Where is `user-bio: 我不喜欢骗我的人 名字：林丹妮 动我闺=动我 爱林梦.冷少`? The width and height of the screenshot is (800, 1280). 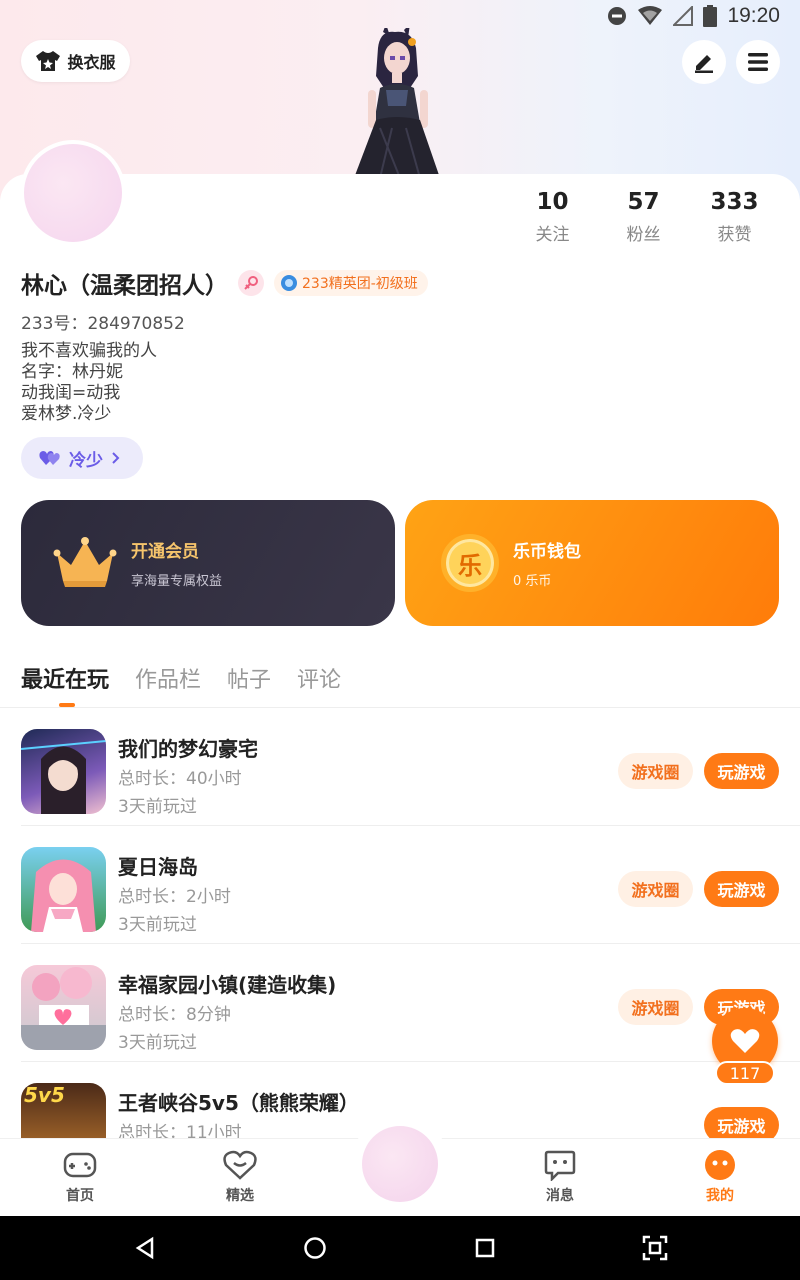
user-bio: 我不喜欢骗我的人 名字：林丹妮 动我闺=动我 爱林梦.冷少 is located at coordinates (89, 383).